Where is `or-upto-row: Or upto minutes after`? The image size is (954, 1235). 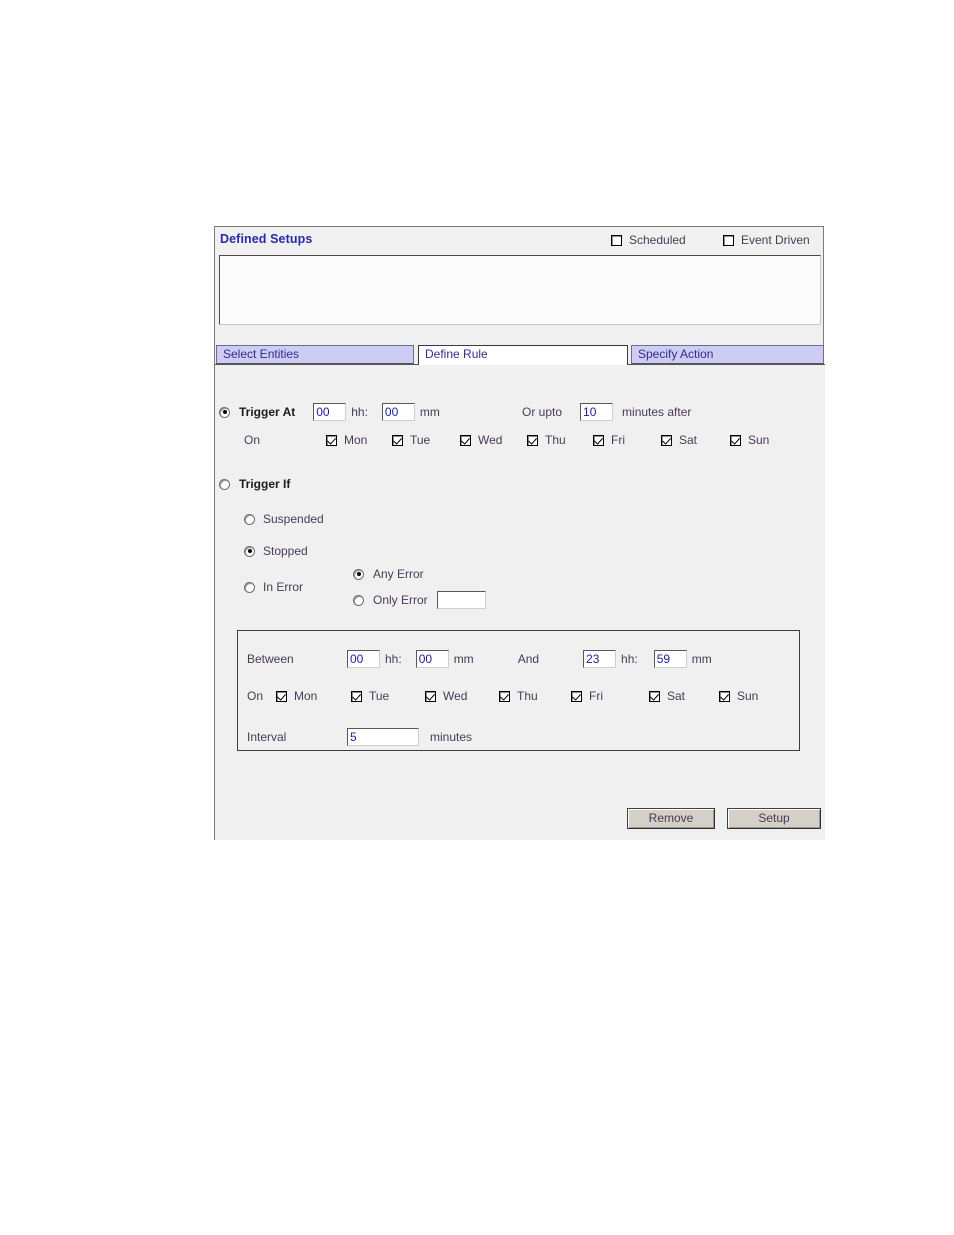
or-upto-row: Or upto minutes after is located at coordinates (606, 412).